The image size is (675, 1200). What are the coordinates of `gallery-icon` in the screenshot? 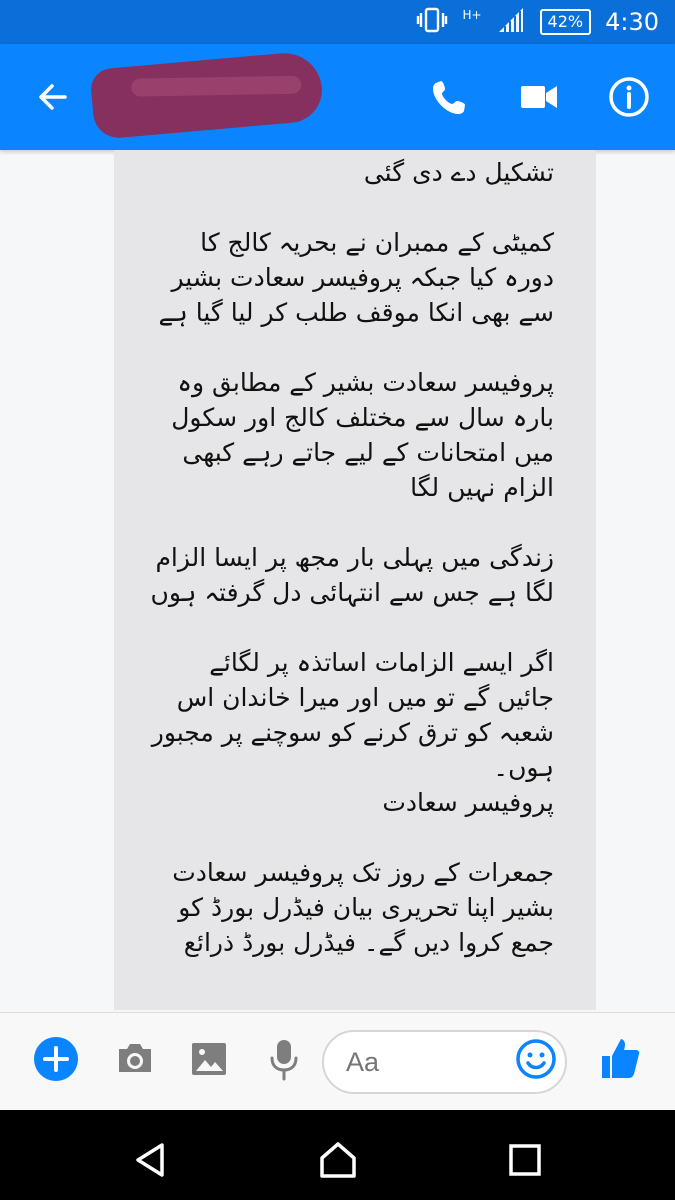 It's located at (209, 1059).